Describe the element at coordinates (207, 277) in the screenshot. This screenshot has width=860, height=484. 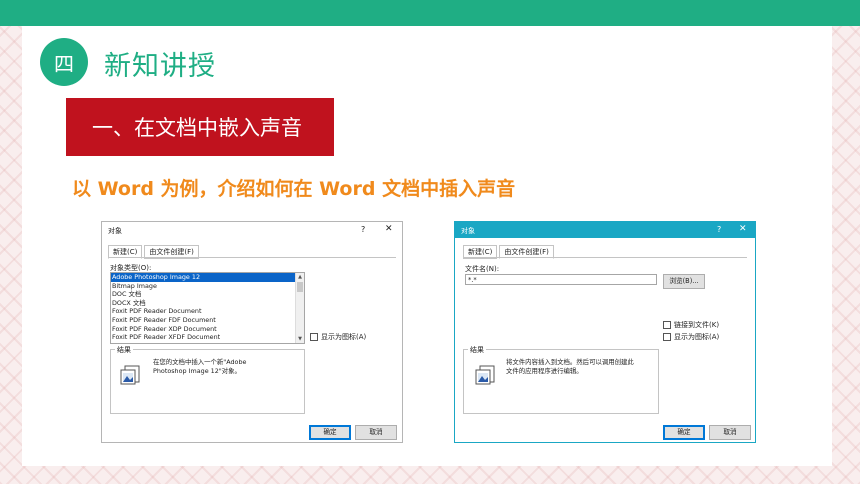
I see `list-item: Adobe Photoshop Image 12` at that location.